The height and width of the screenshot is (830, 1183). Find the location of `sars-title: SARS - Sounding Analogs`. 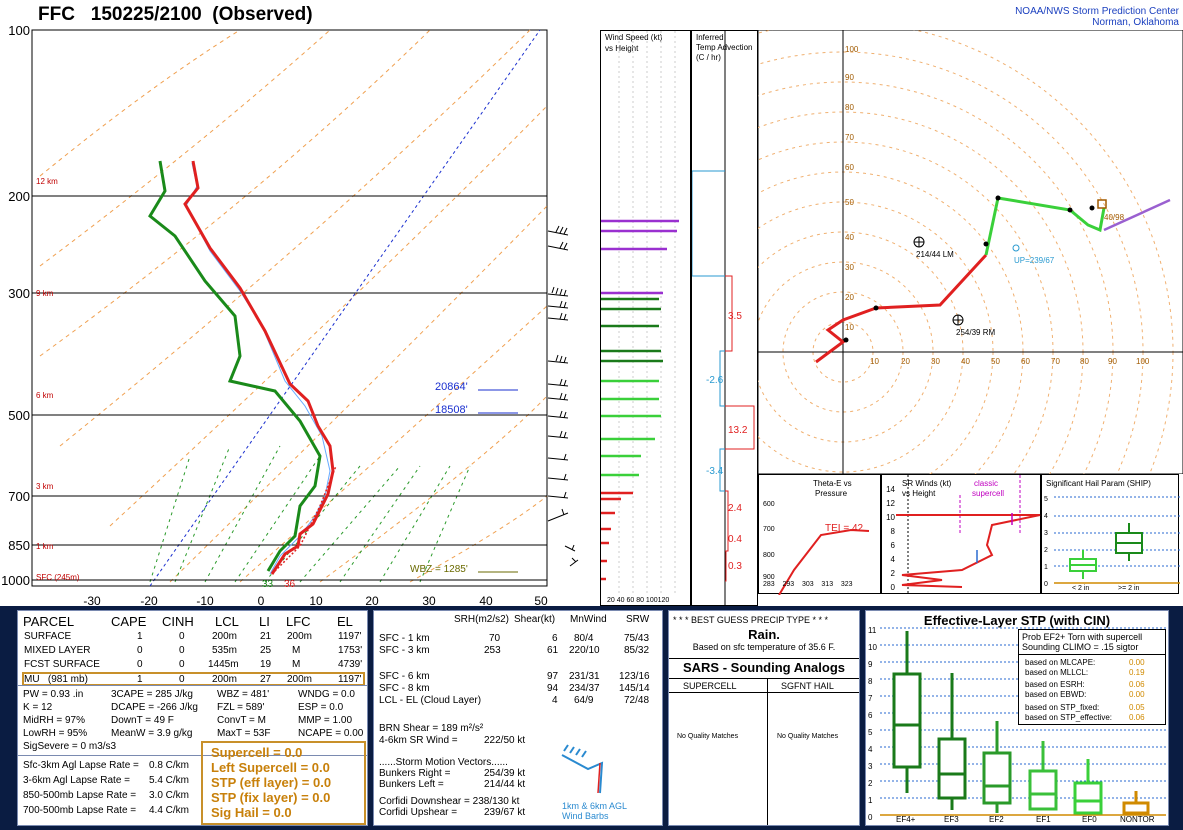

sars-title: SARS - Sounding Analogs is located at coordinates (763, 667).